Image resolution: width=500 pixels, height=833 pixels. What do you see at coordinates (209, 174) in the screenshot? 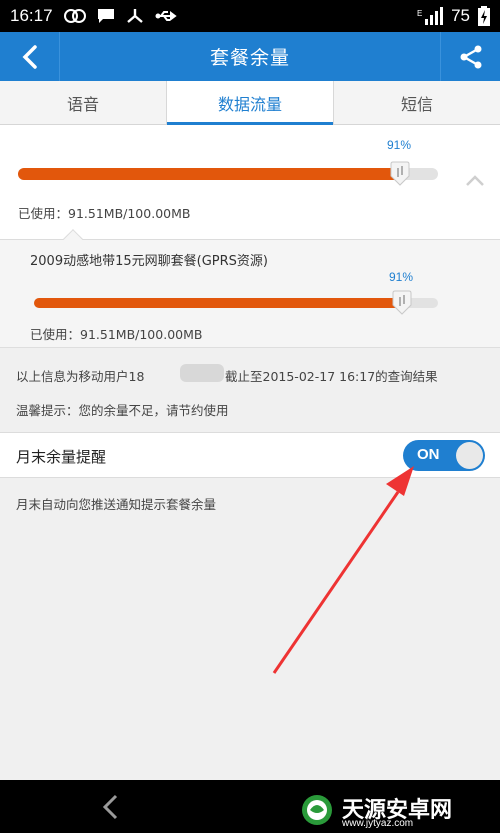
I see `total-usage-bar-fill` at bounding box center [209, 174].